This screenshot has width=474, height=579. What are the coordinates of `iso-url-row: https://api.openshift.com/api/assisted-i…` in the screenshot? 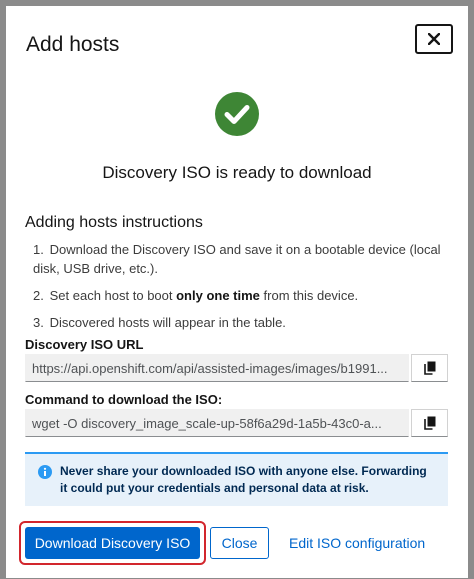 It's located at (236, 368).